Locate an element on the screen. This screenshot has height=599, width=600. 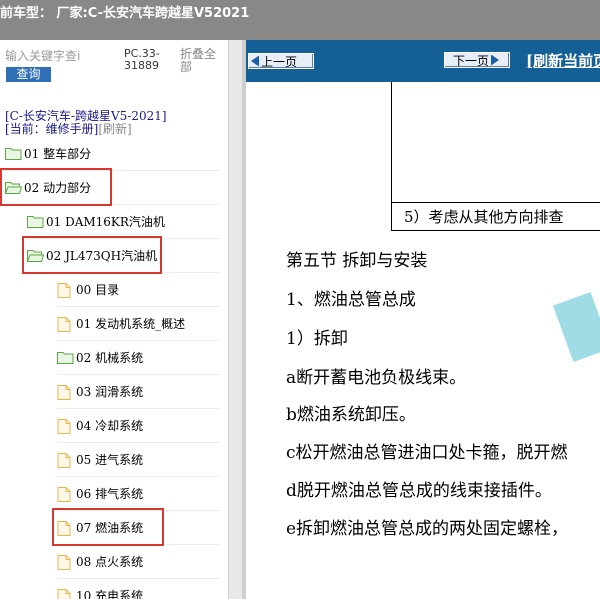
pc-code: PC.33-31889 is located at coordinates (142, 59).